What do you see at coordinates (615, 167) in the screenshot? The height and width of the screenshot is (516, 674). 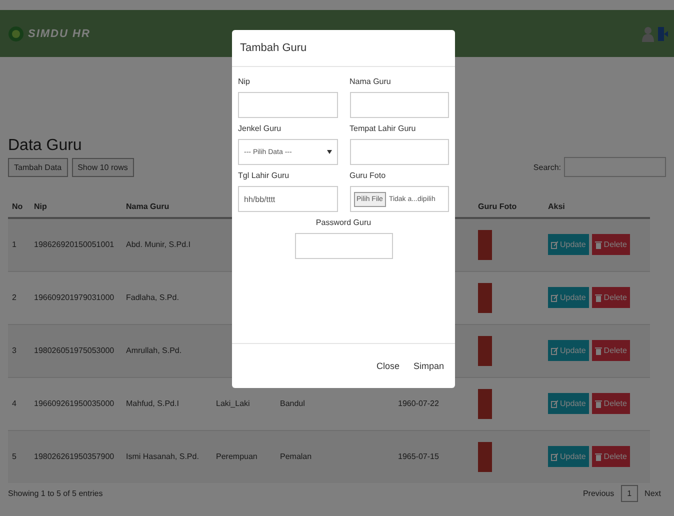 I see `search-field` at bounding box center [615, 167].